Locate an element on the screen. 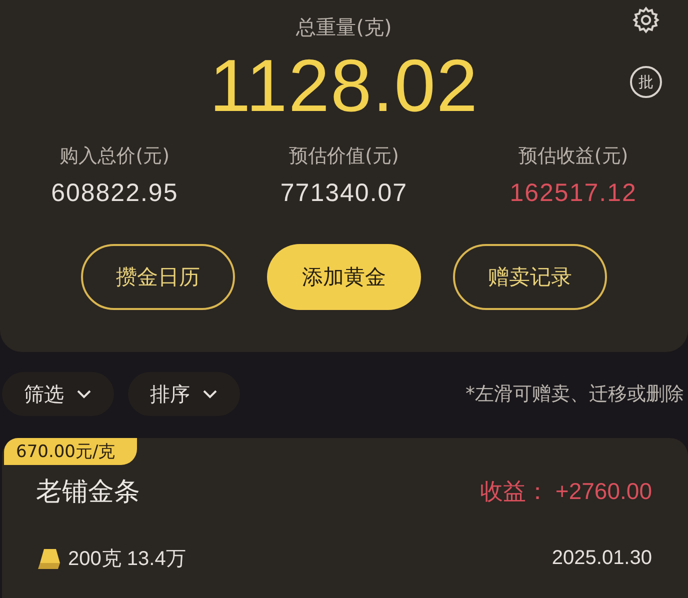 This screenshot has height=598, width=688. dropdown-button: 筛选 is located at coordinates (58, 394).